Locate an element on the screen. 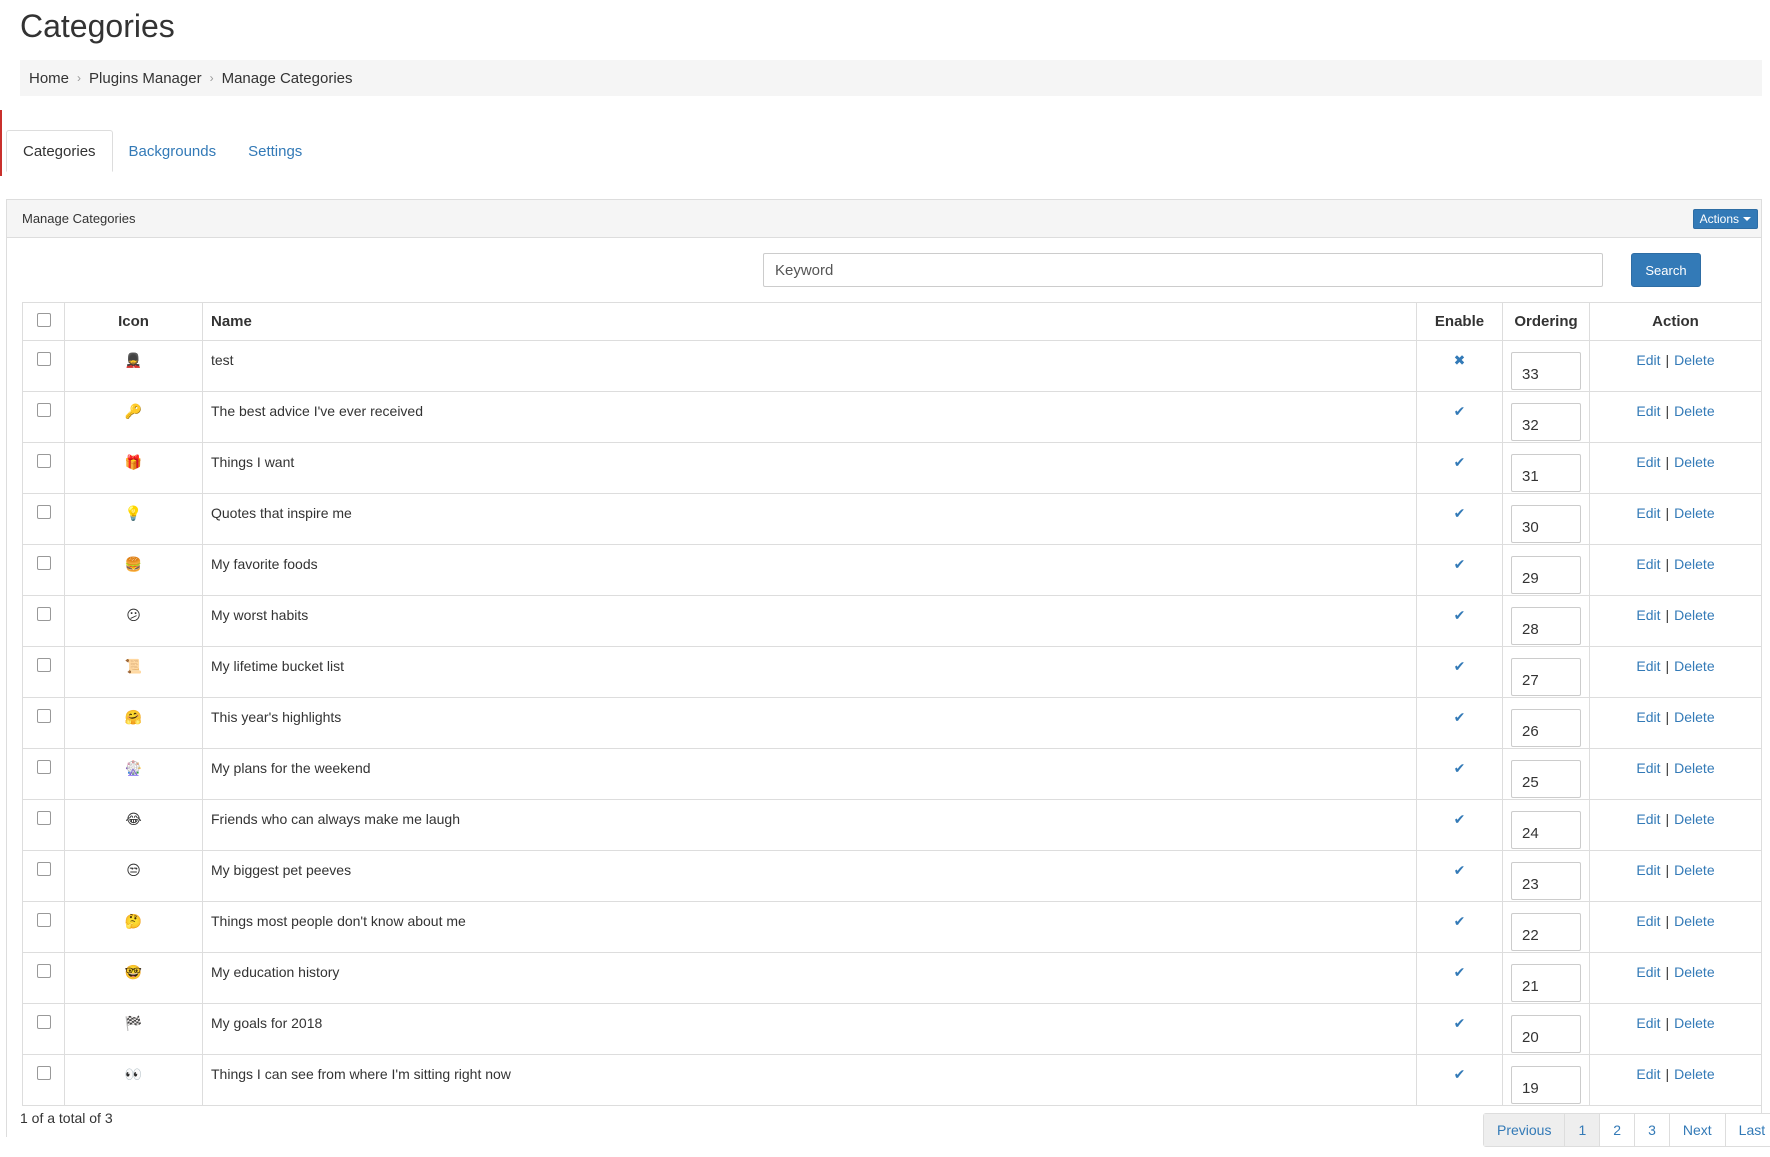  row-select-cell is located at coordinates (43, 417).